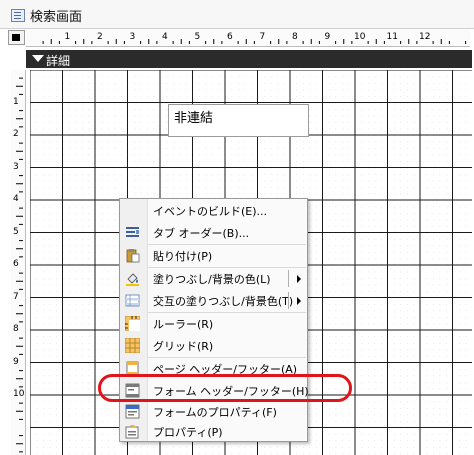 Image resolution: width=474 pixels, height=455 pixels. I want to click on menu-item-label: 貼り付け(P), so click(183, 256).